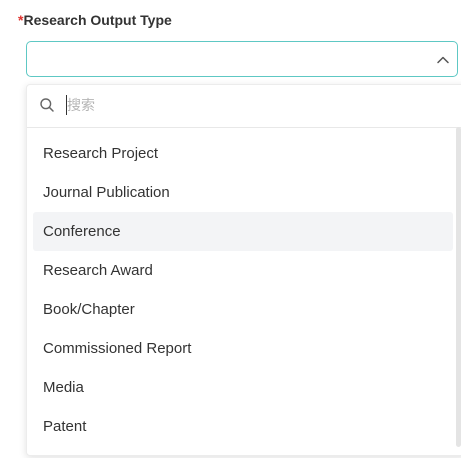 This screenshot has width=461, height=458. Describe the element at coordinates (97, 20) in the screenshot. I see `field-label-text: Research Output Type` at that location.